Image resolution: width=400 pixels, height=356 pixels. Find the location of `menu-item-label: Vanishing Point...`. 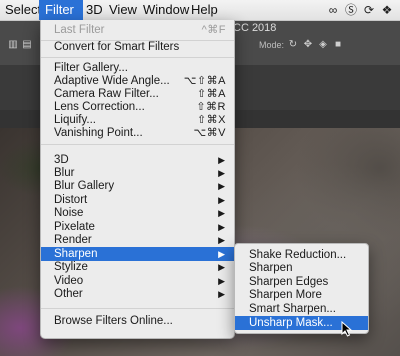

menu-item-label: Vanishing Point... is located at coordinates (98, 133).